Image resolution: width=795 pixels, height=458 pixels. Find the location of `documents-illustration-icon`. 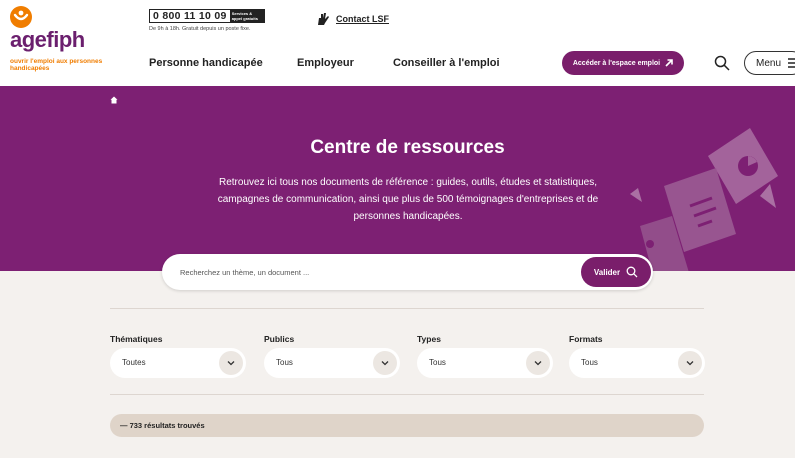

documents-illustration-icon is located at coordinates (704, 199).